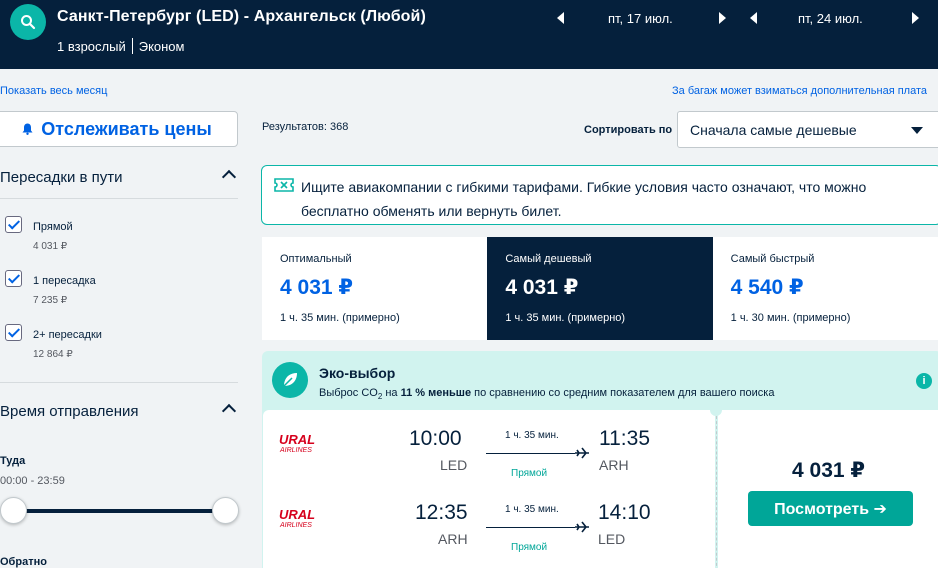 The width and height of the screenshot is (938, 568). What do you see at coordinates (27, 129) in the screenshot?
I see `bell-icon` at bounding box center [27, 129].